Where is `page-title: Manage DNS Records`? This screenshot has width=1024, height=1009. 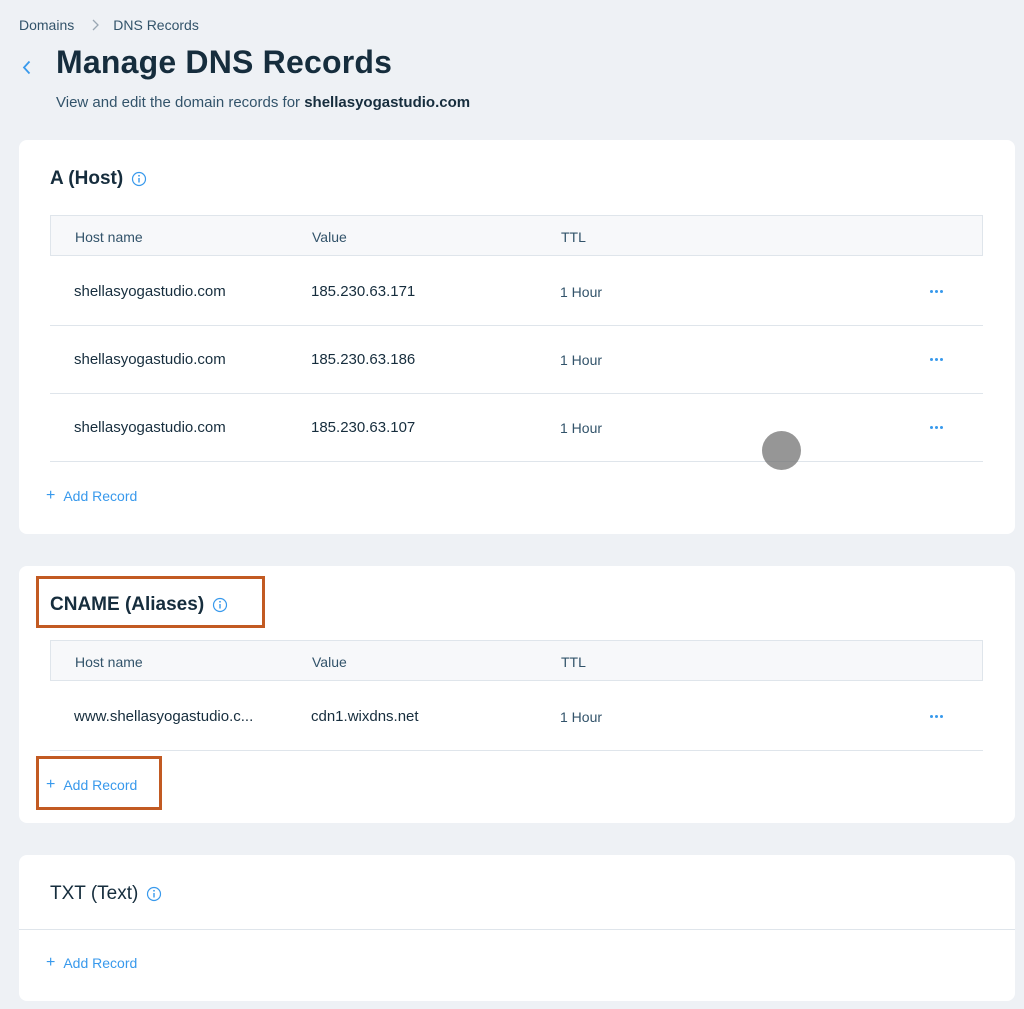
page-title: Manage DNS Records is located at coordinates (224, 62).